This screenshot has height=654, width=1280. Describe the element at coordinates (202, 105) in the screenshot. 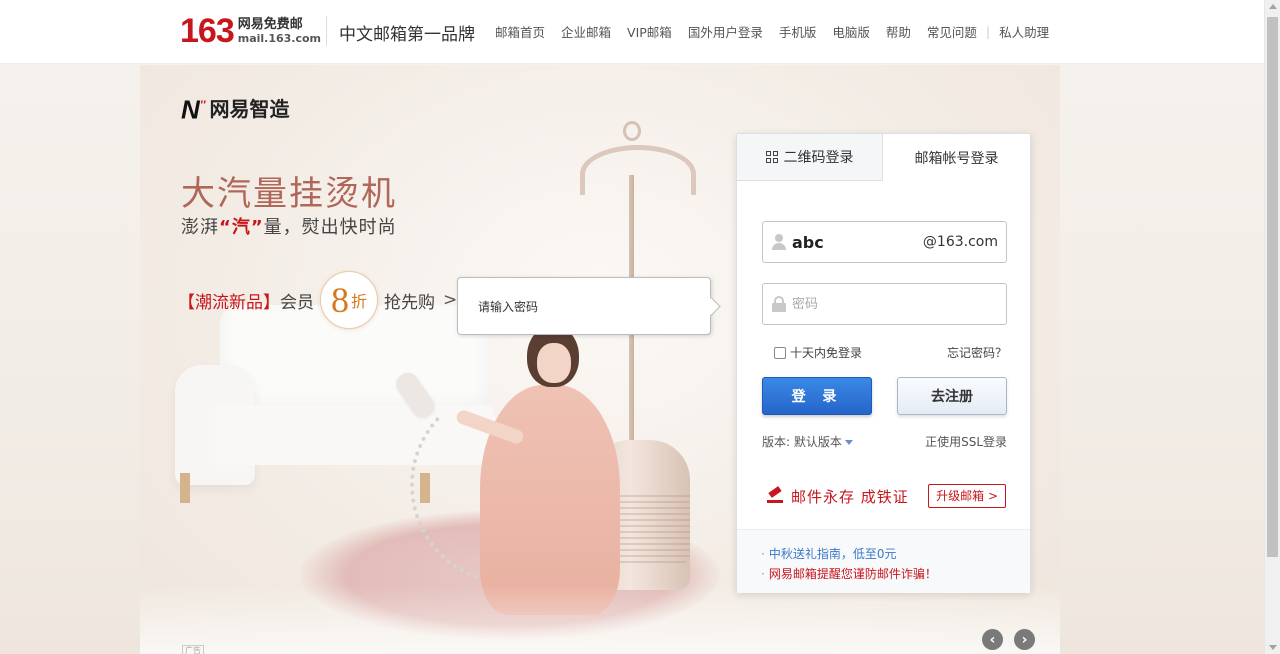

I see `brand-mark-accent: ''` at that location.